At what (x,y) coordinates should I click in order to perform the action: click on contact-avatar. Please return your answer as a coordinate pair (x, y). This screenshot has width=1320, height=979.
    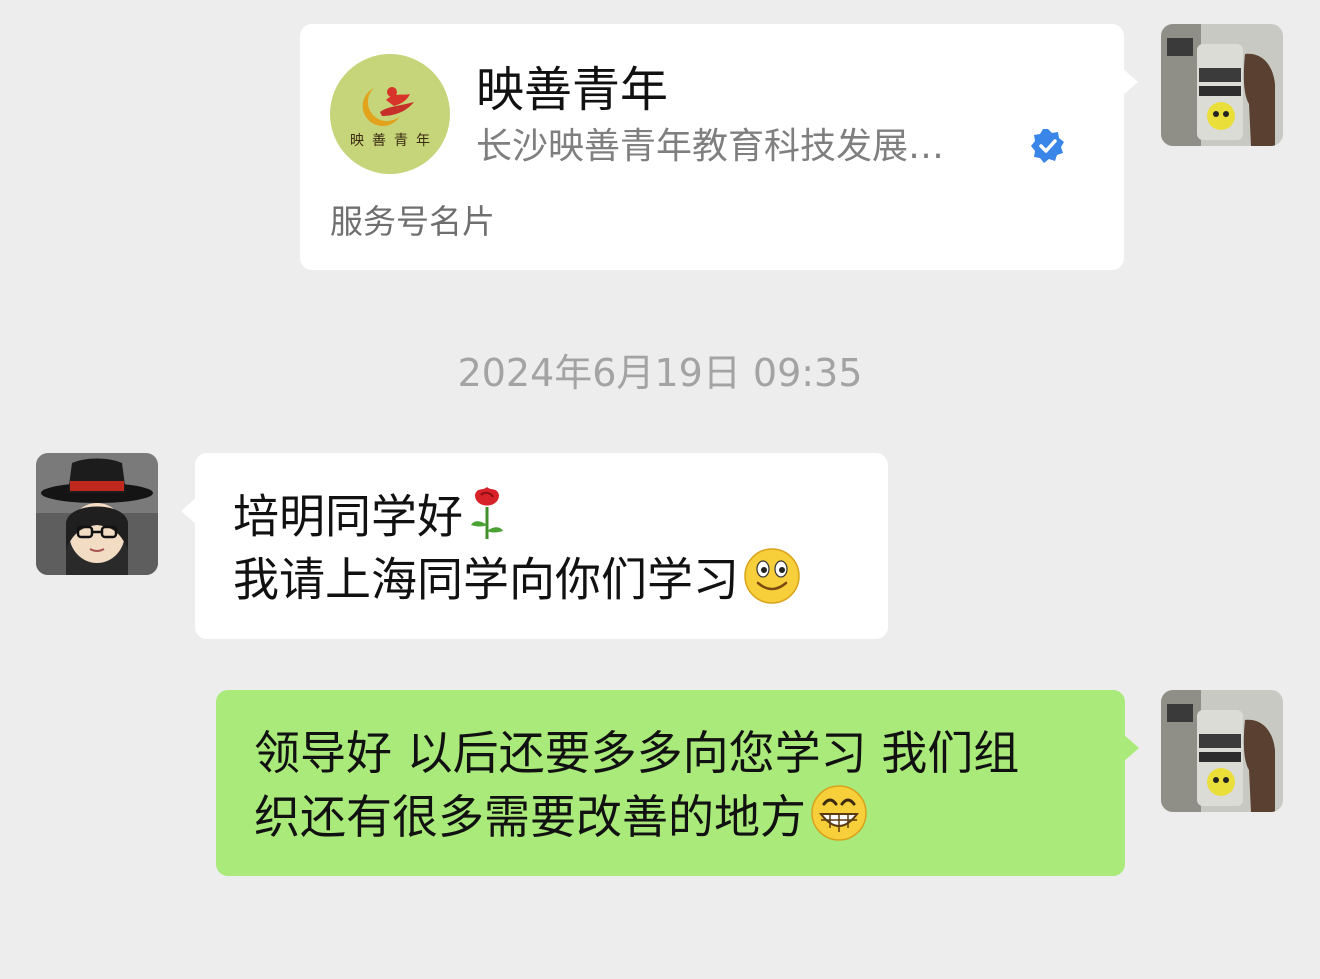
    Looking at the image, I should click on (97, 514).